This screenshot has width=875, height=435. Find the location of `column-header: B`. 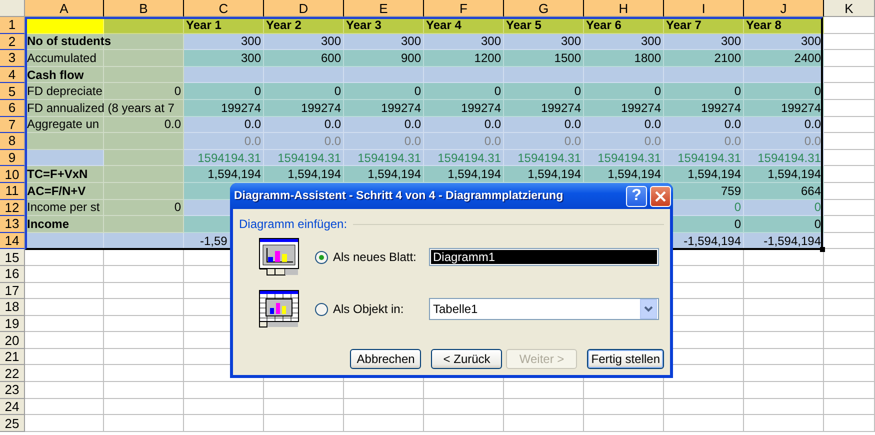

column-header: B is located at coordinates (144, 8).